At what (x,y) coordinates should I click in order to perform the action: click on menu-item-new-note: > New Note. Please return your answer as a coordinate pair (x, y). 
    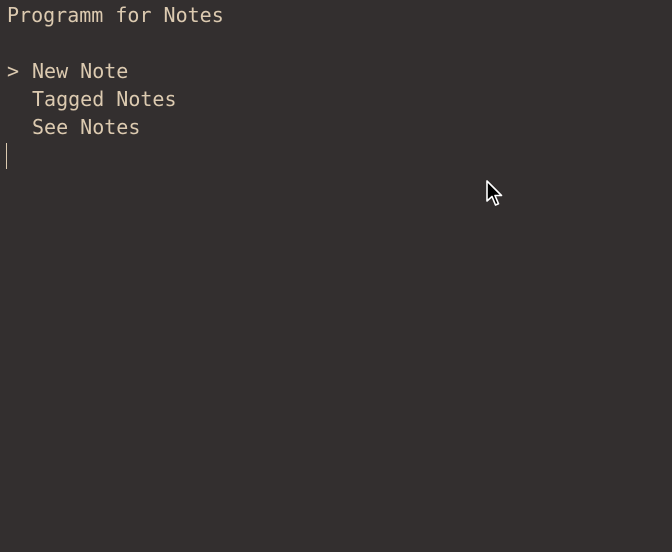
    Looking at the image, I should click on (339, 71).